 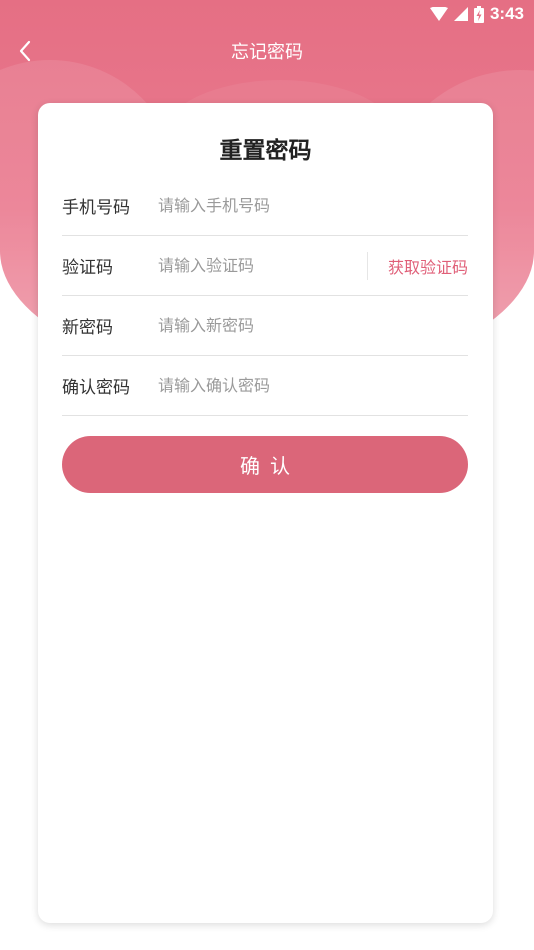 What do you see at coordinates (313, 325) in the screenshot?
I see `new-password-input` at bounding box center [313, 325].